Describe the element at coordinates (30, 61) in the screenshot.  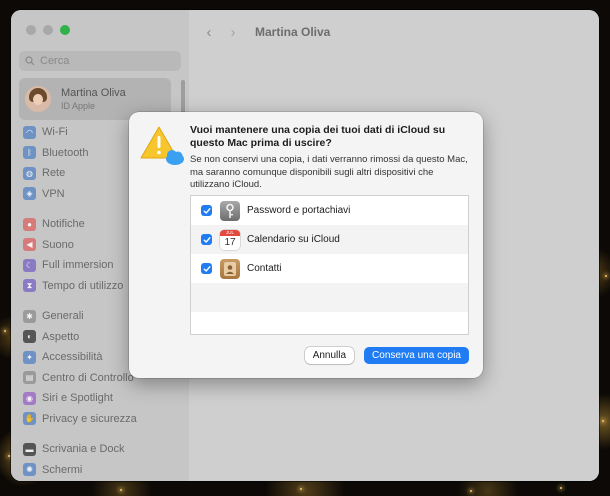
I see `search-icon` at that location.